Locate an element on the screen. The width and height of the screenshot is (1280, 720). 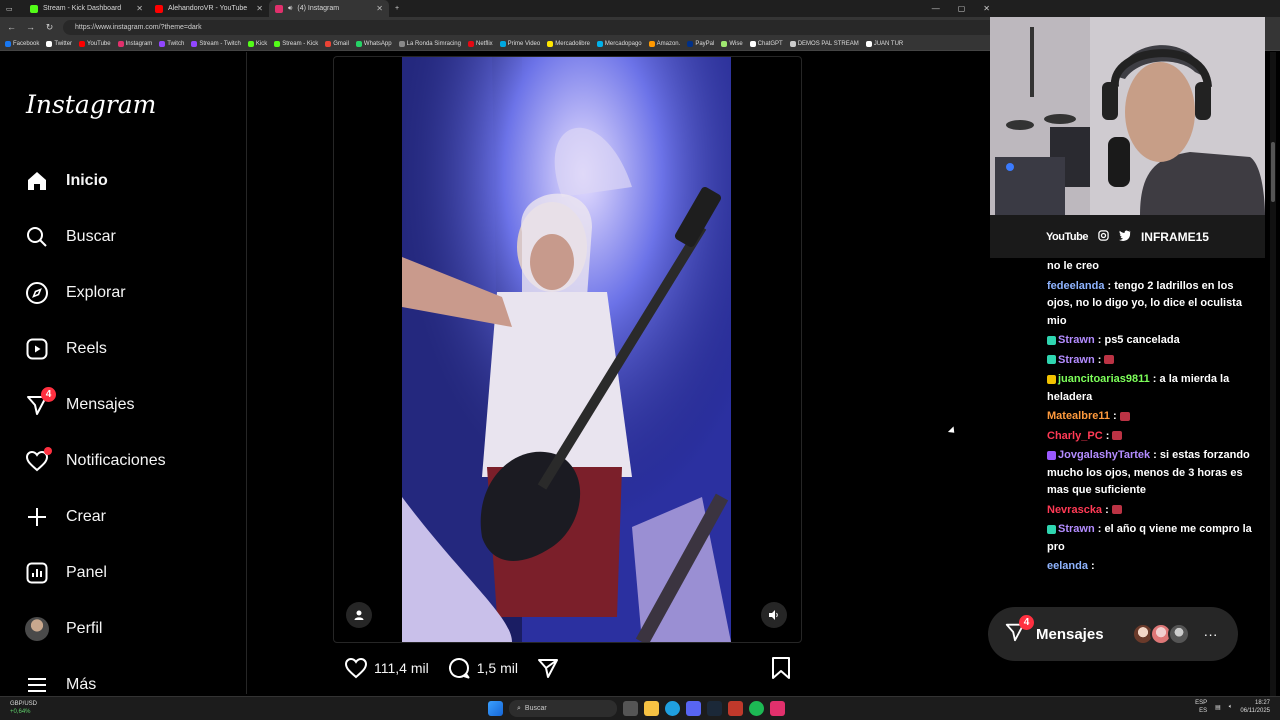
new-tab-button: + is located at coordinates (397, 8).